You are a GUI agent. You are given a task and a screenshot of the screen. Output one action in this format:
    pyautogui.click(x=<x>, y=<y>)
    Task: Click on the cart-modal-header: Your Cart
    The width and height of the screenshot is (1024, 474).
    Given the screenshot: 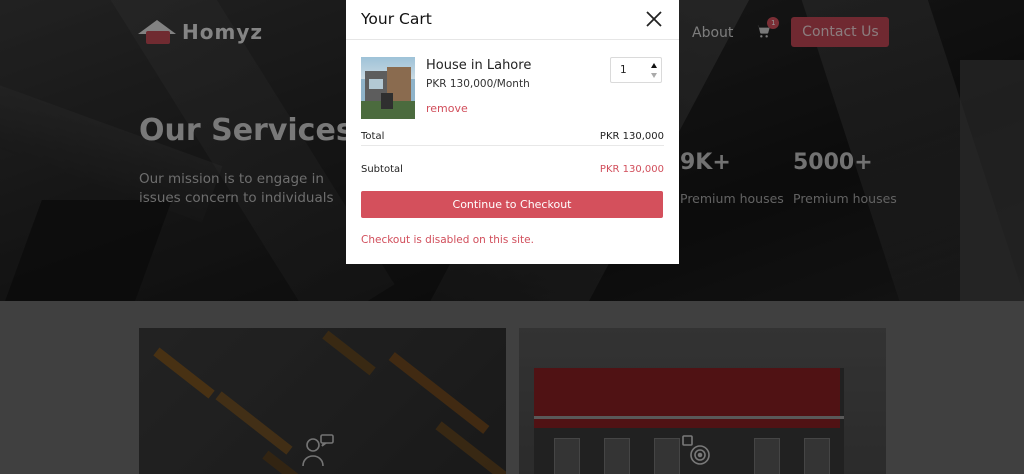 What is the action you would take?
    pyautogui.click(x=512, y=20)
    